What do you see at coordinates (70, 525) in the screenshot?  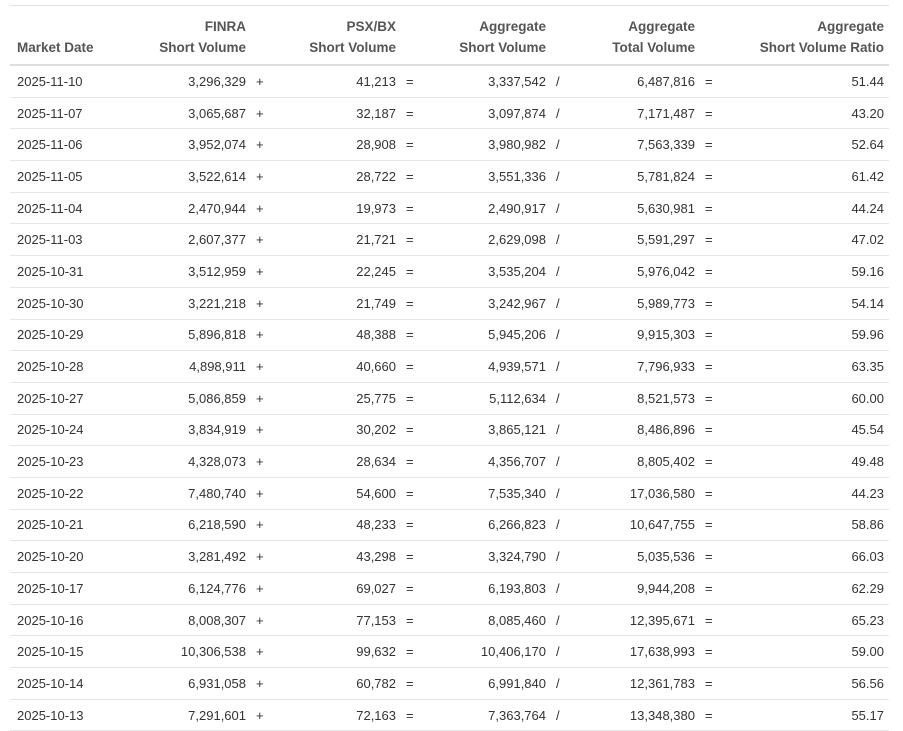 I see `cell-market-date: 2025-10-21` at bounding box center [70, 525].